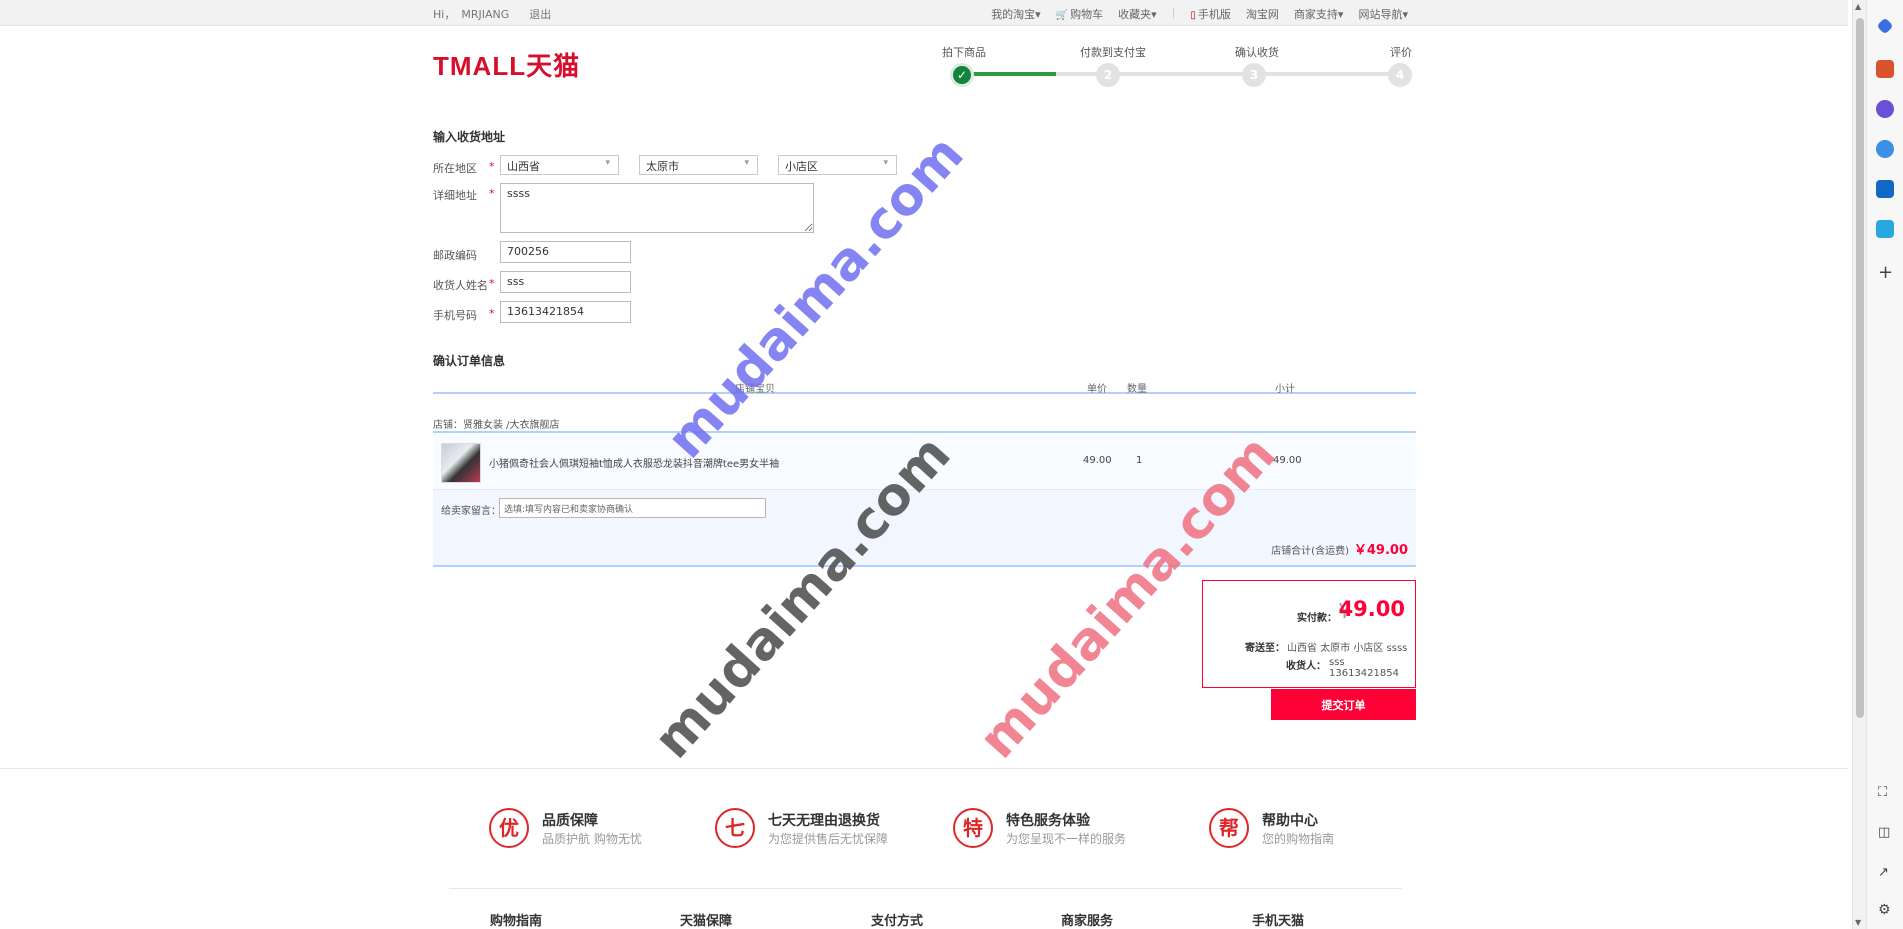 This screenshot has height=929, width=1903. Describe the element at coordinates (1884, 464) in the screenshot. I see `browser-sidebar: + ⛶ ◫ ↗ ⚙` at that location.